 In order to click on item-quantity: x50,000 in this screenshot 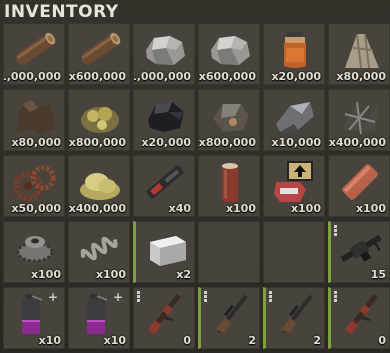, I will do `click(36, 208)`.